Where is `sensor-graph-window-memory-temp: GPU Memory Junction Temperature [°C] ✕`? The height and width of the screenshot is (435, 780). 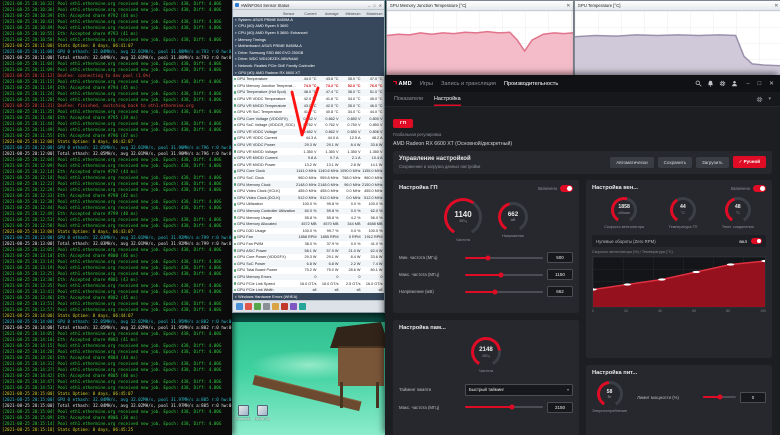
sensor-graph-window-memory-temp: GPU Memory Junction Temperature [°C] ✕ is located at coordinates (480, 38).